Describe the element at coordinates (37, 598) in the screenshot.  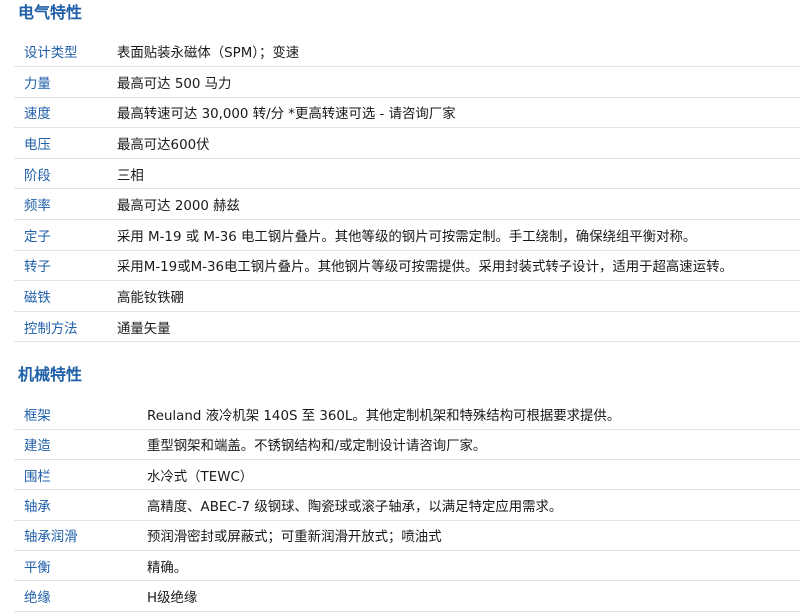
I see `spec-label: 绝缘` at that location.